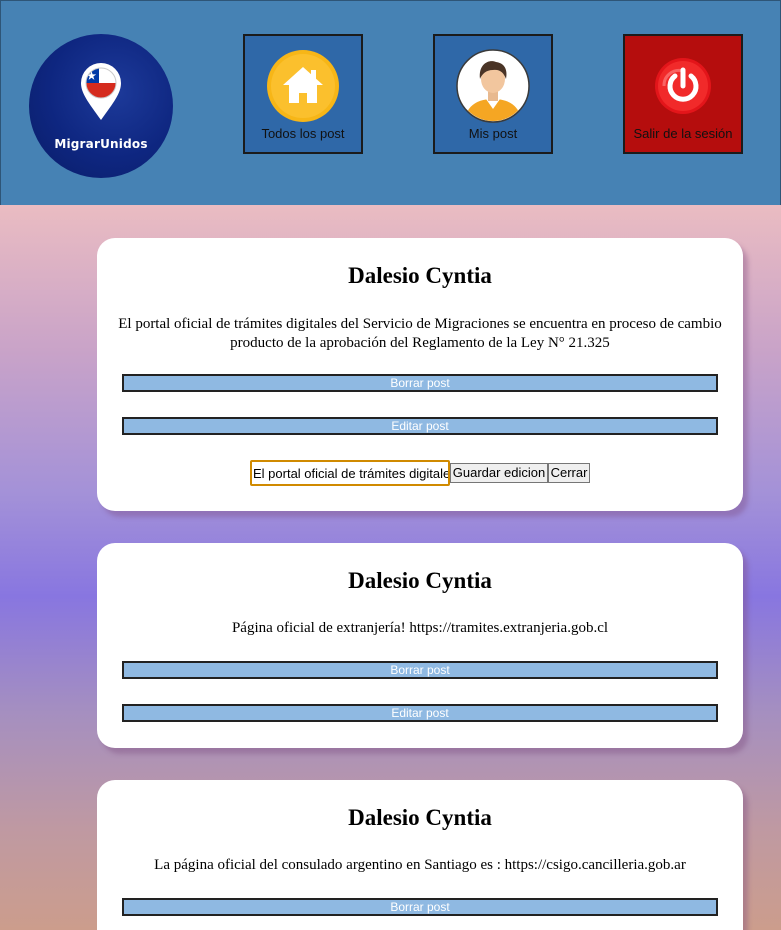 The height and width of the screenshot is (930, 781). What do you see at coordinates (683, 133) in the screenshot?
I see `nav-logout-label: Salir de la sesión` at bounding box center [683, 133].